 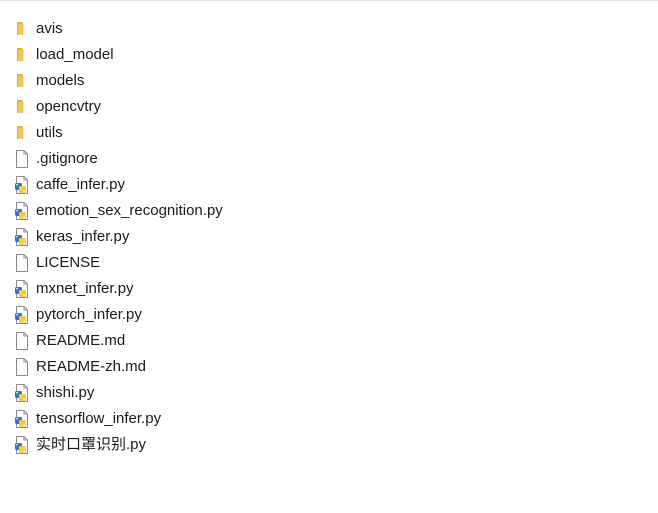 I want to click on file-list-item: pytorch_infer.py, so click(x=118, y=315).